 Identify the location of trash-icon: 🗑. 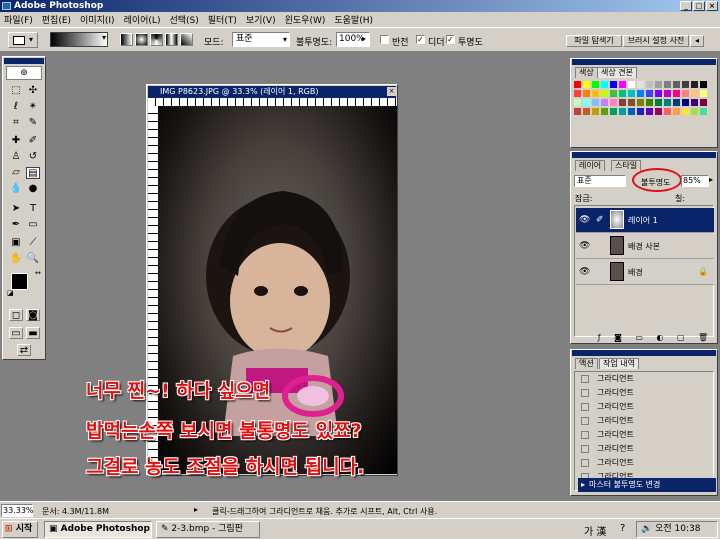
(703, 338).